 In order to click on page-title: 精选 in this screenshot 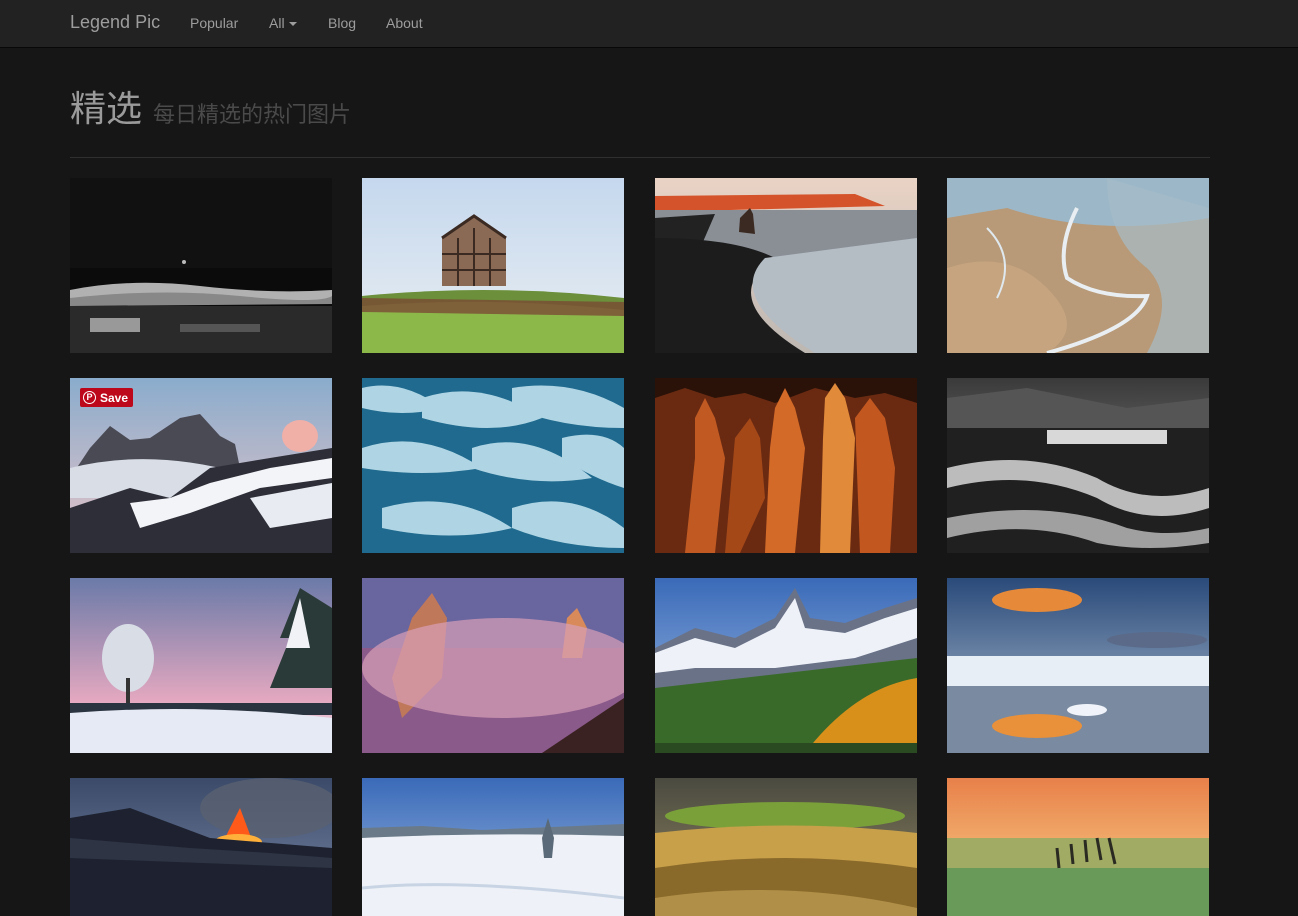, I will do `click(106, 108)`.